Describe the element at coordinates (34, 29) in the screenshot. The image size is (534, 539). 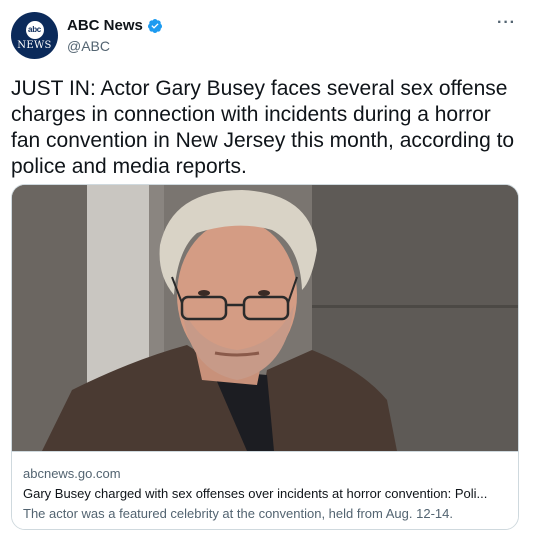
I see `abc-logo: abc` at that location.